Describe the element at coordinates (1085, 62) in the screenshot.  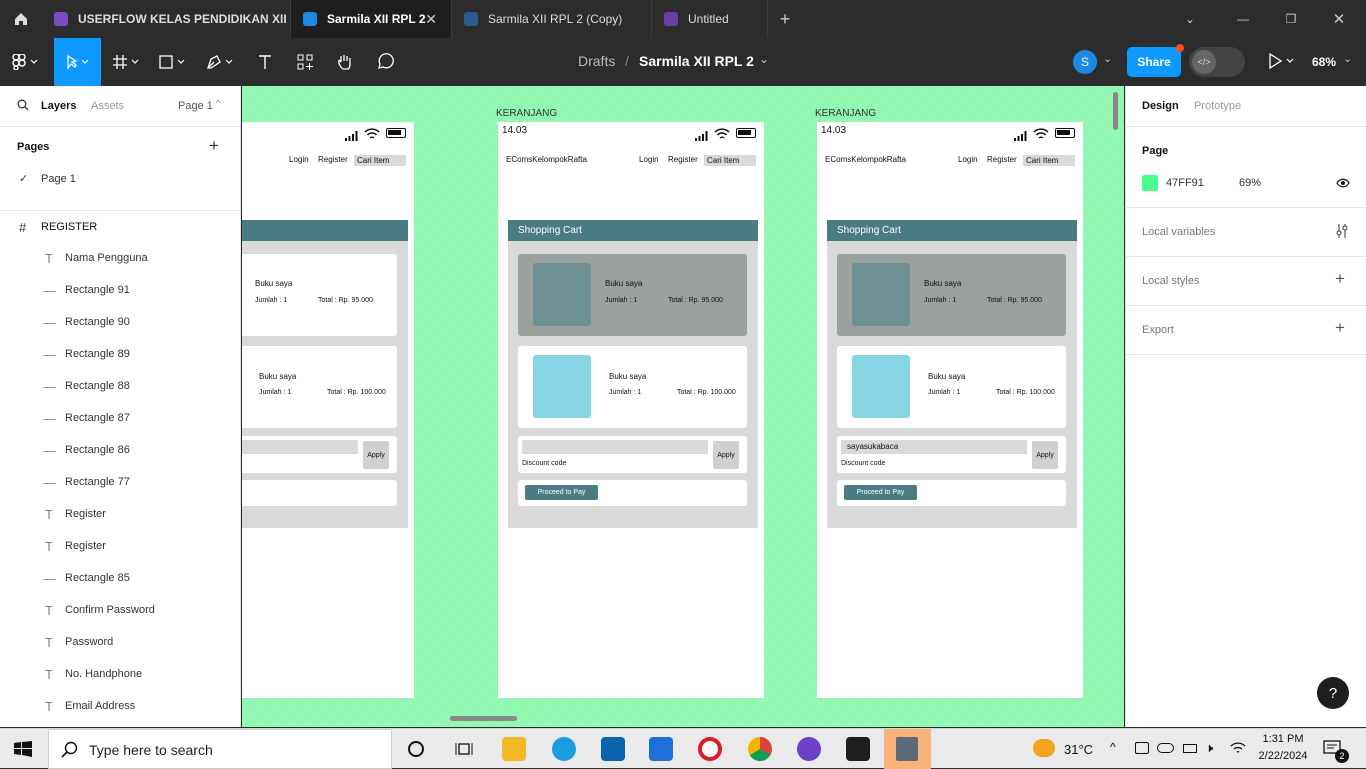
I see `avatar: S` at that location.